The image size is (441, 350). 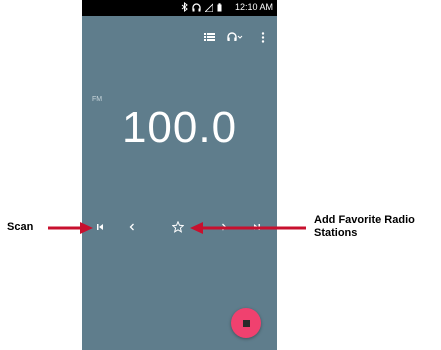 What do you see at coordinates (219, 6) in the screenshot?
I see `battery-icon` at bounding box center [219, 6].